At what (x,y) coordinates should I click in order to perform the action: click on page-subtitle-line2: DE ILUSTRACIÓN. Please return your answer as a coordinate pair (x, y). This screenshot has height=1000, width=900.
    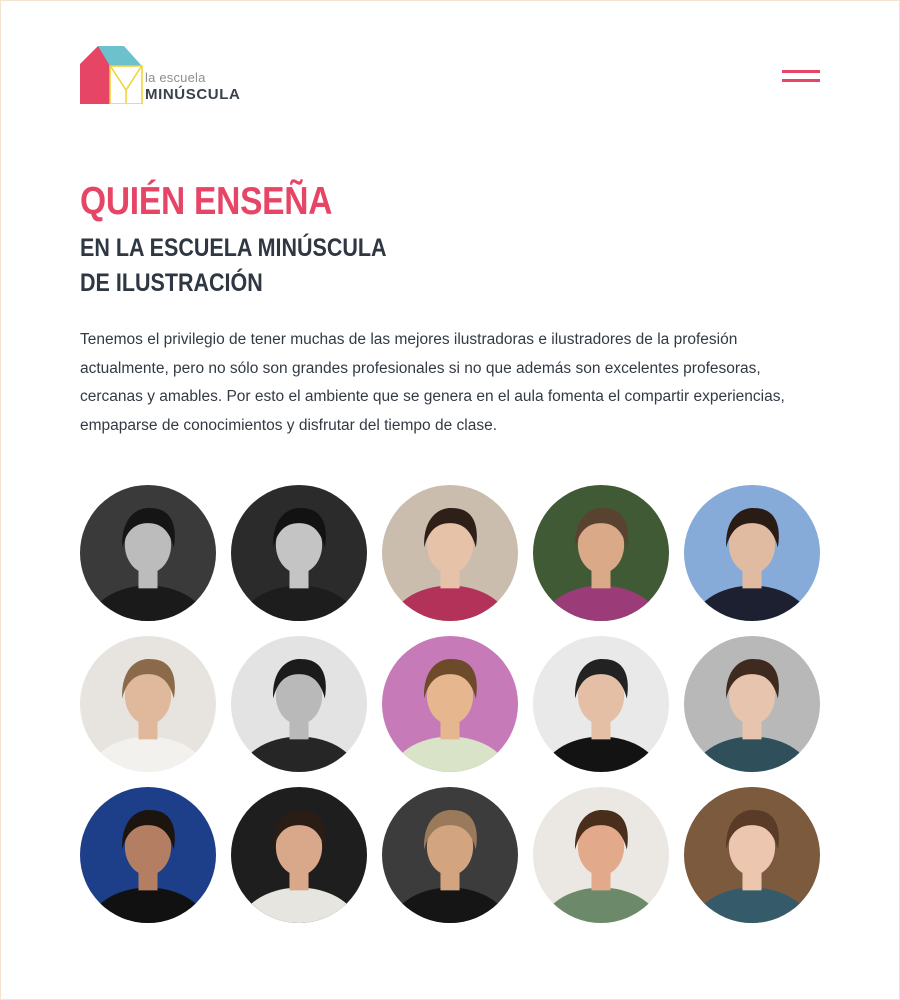
    Looking at the image, I should click on (171, 283).